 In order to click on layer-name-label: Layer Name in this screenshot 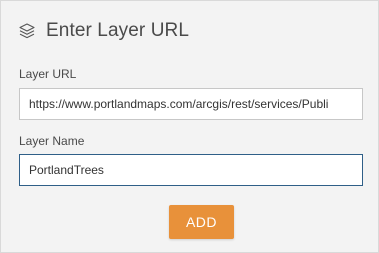, I will do `click(52, 141)`.